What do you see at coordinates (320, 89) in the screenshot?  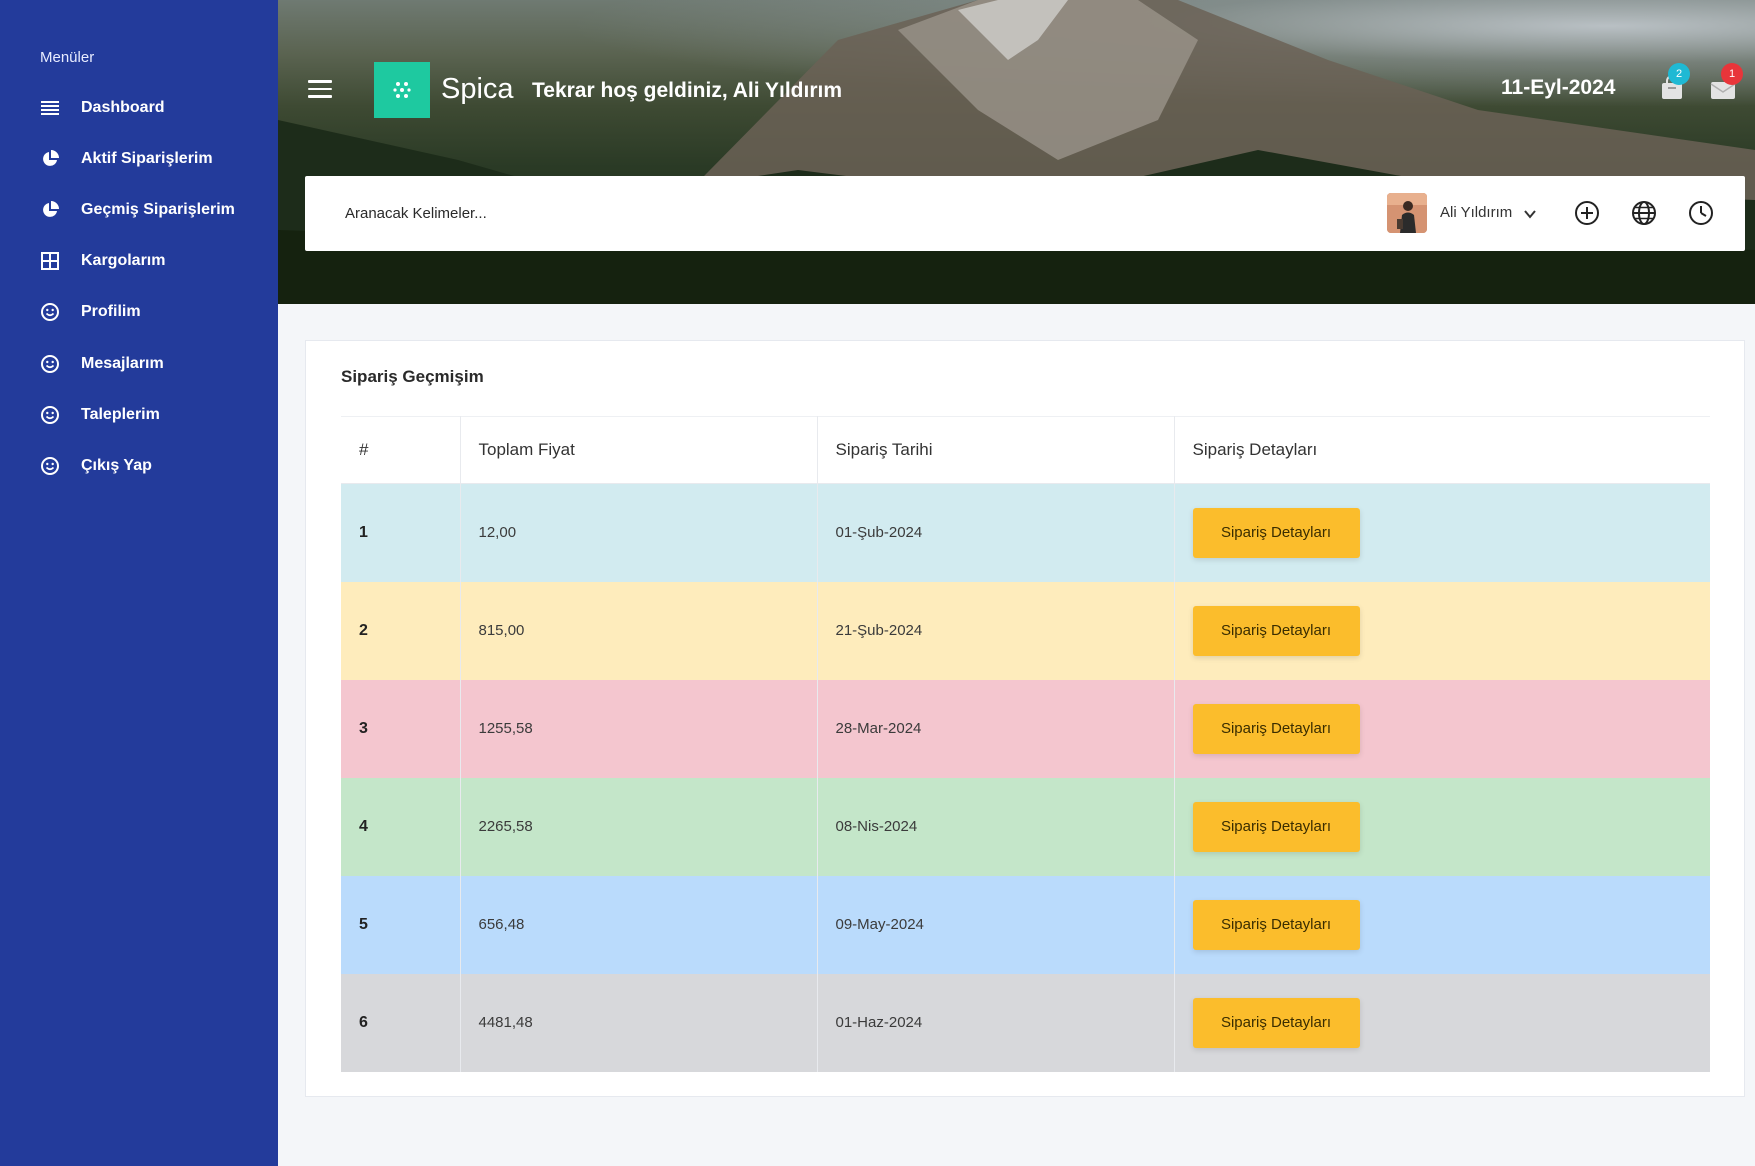 I see `hamburger-menu-button` at bounding box center [320, 89].